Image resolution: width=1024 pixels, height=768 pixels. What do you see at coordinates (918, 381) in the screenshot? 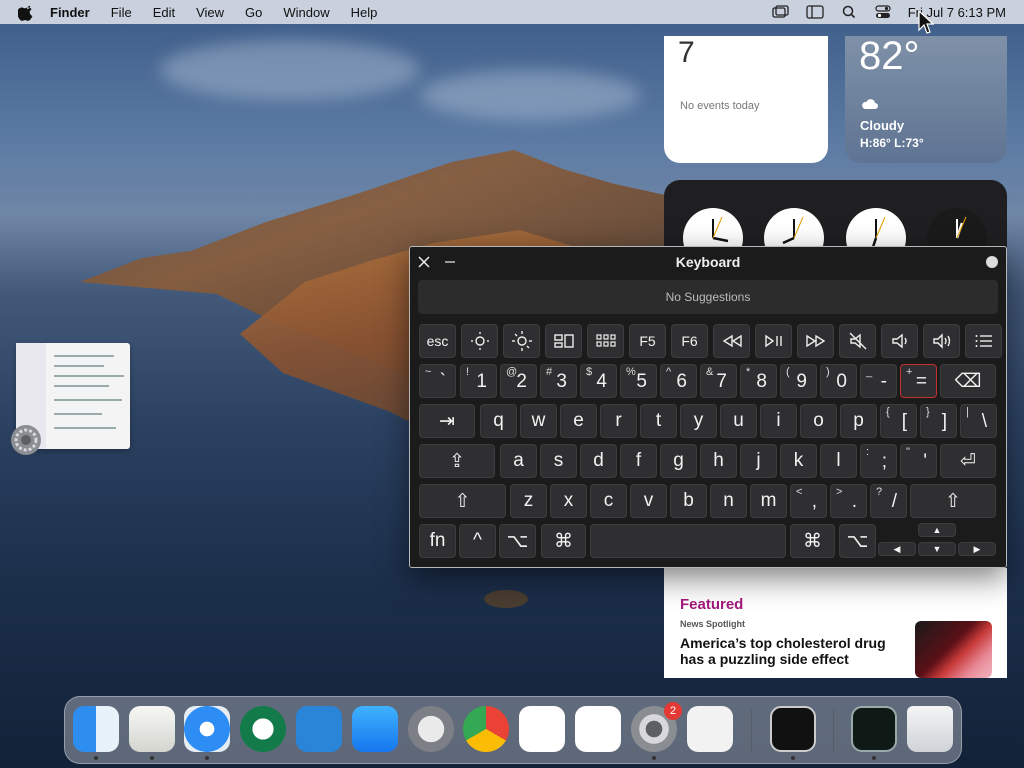
I see `key-=: + =` at bounding box center [918, 381].